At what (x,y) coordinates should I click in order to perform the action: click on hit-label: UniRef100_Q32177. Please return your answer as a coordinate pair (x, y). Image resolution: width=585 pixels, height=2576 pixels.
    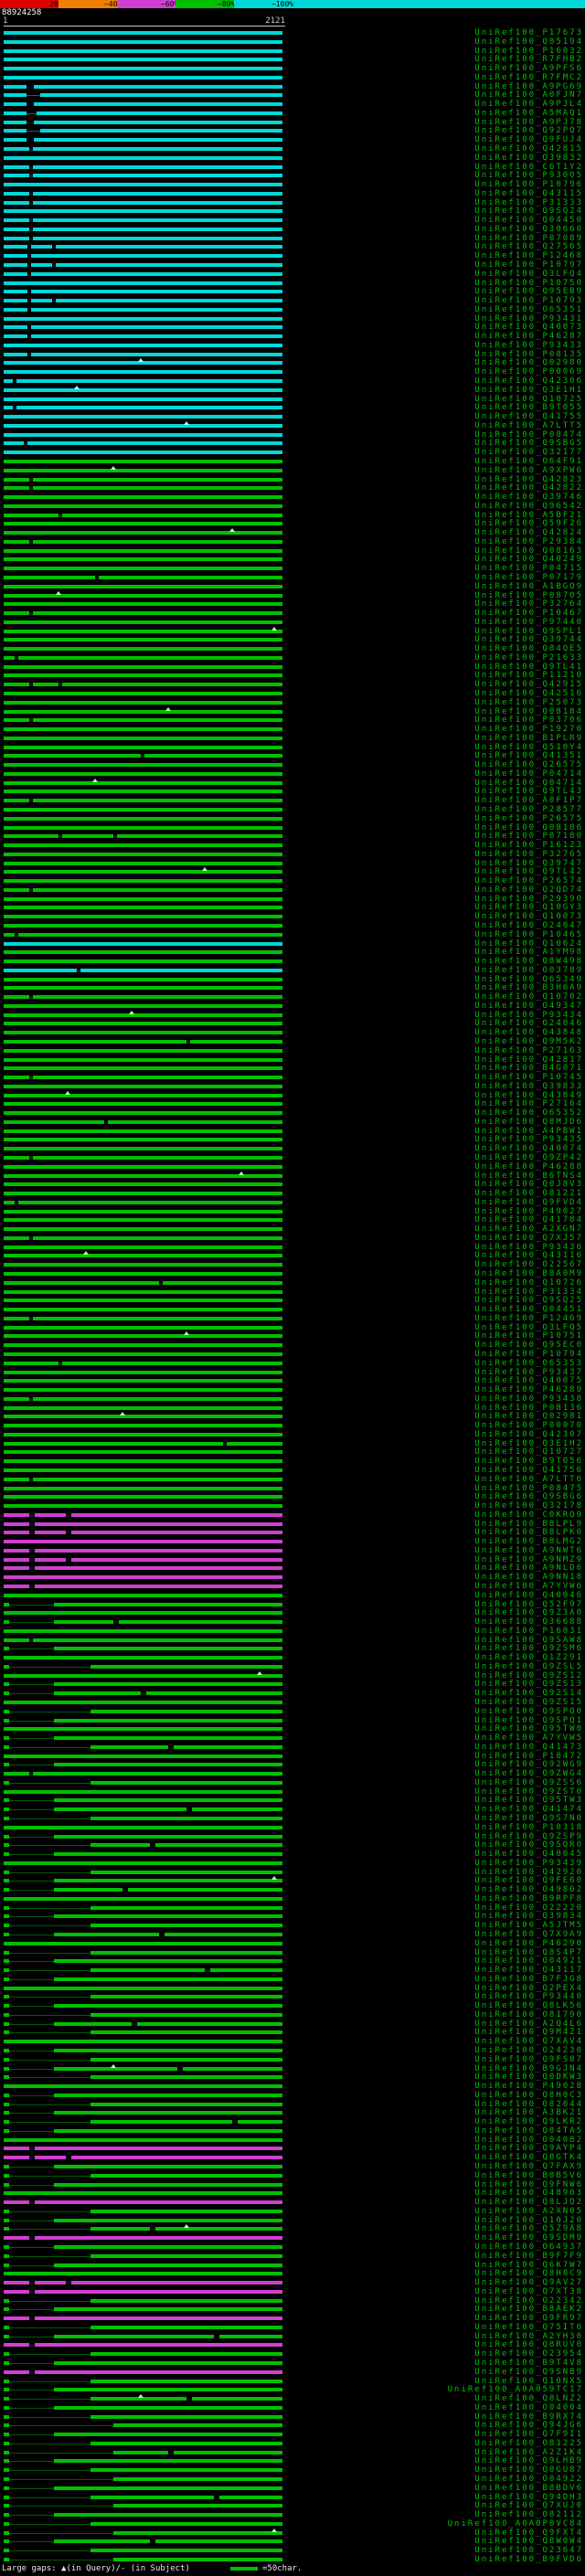
    Looking at the image, I should click on (529, 452).